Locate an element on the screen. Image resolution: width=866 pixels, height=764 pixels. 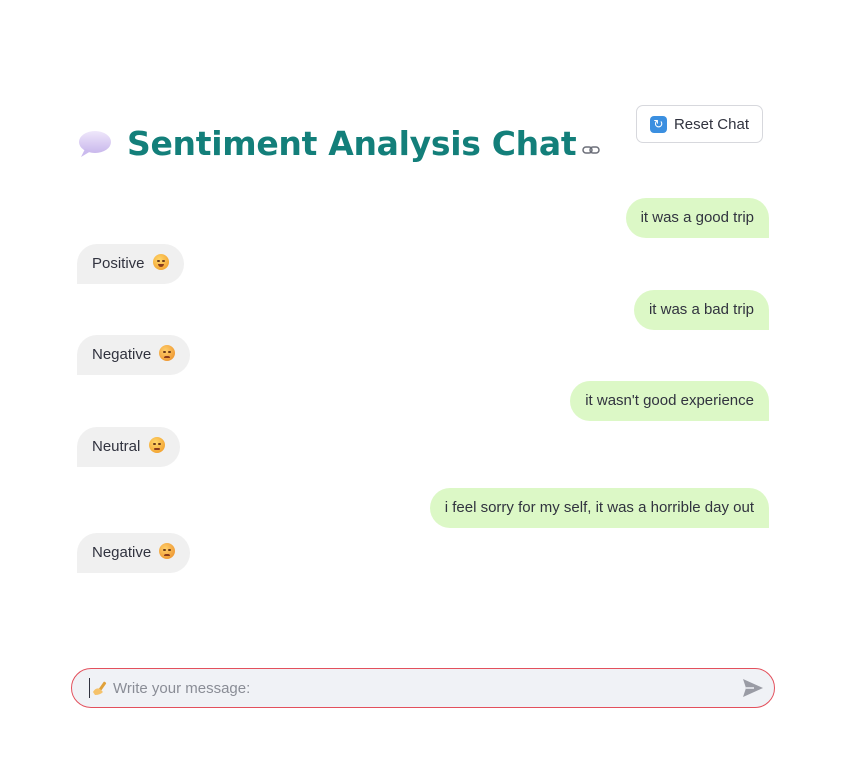
send-icon is located at coordinates (753, 688).